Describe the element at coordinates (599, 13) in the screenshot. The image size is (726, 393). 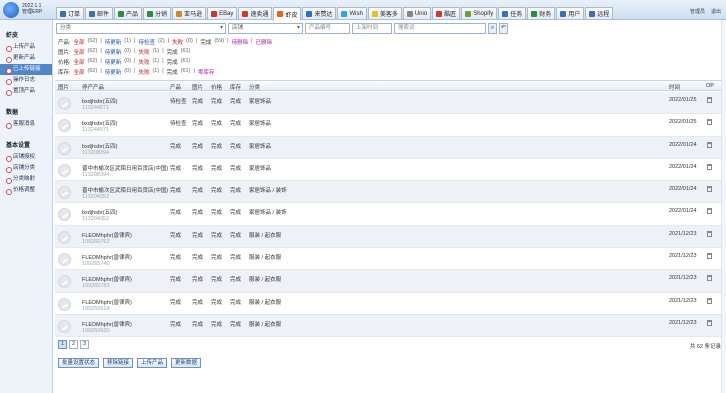
I see `tab-17: 远程` at that location.